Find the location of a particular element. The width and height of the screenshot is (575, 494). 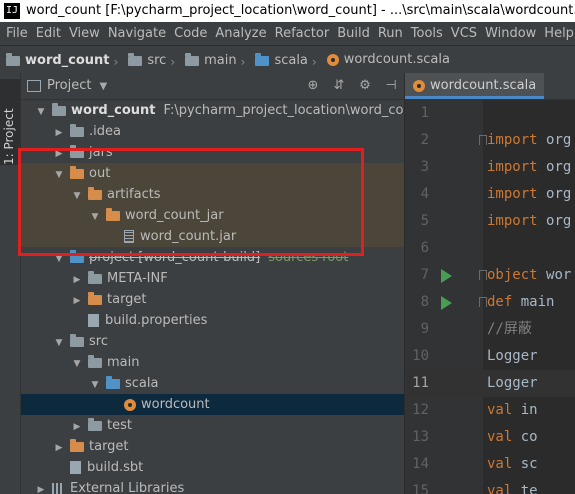

excluded-folder-icon is located at coordinates (77, 172).